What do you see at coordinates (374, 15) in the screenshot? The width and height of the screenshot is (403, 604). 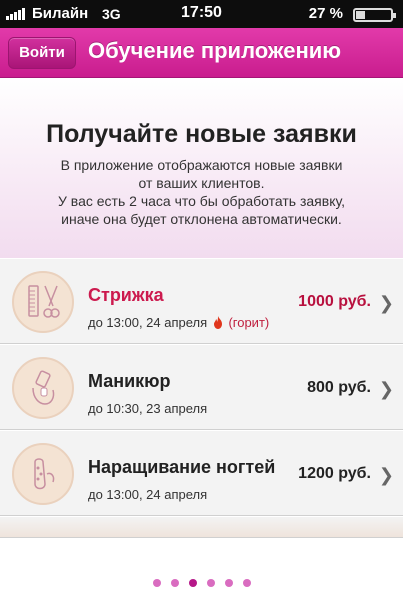 I see `battery-icon` at bounding box center [374, 15].